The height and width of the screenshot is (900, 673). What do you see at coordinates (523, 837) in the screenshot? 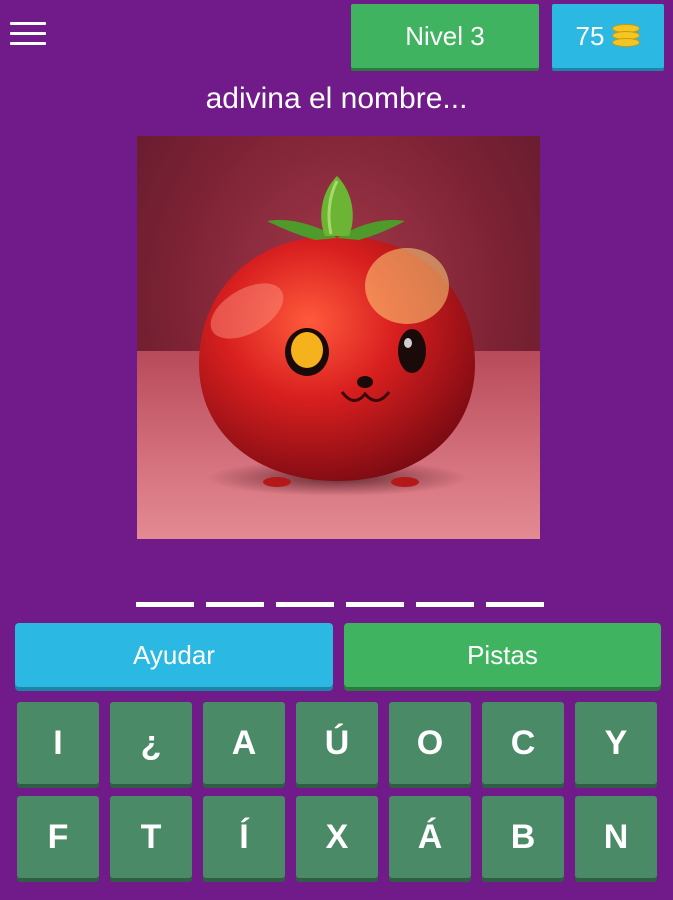
I see `letter-key: B` at bounding box center [523, 837].